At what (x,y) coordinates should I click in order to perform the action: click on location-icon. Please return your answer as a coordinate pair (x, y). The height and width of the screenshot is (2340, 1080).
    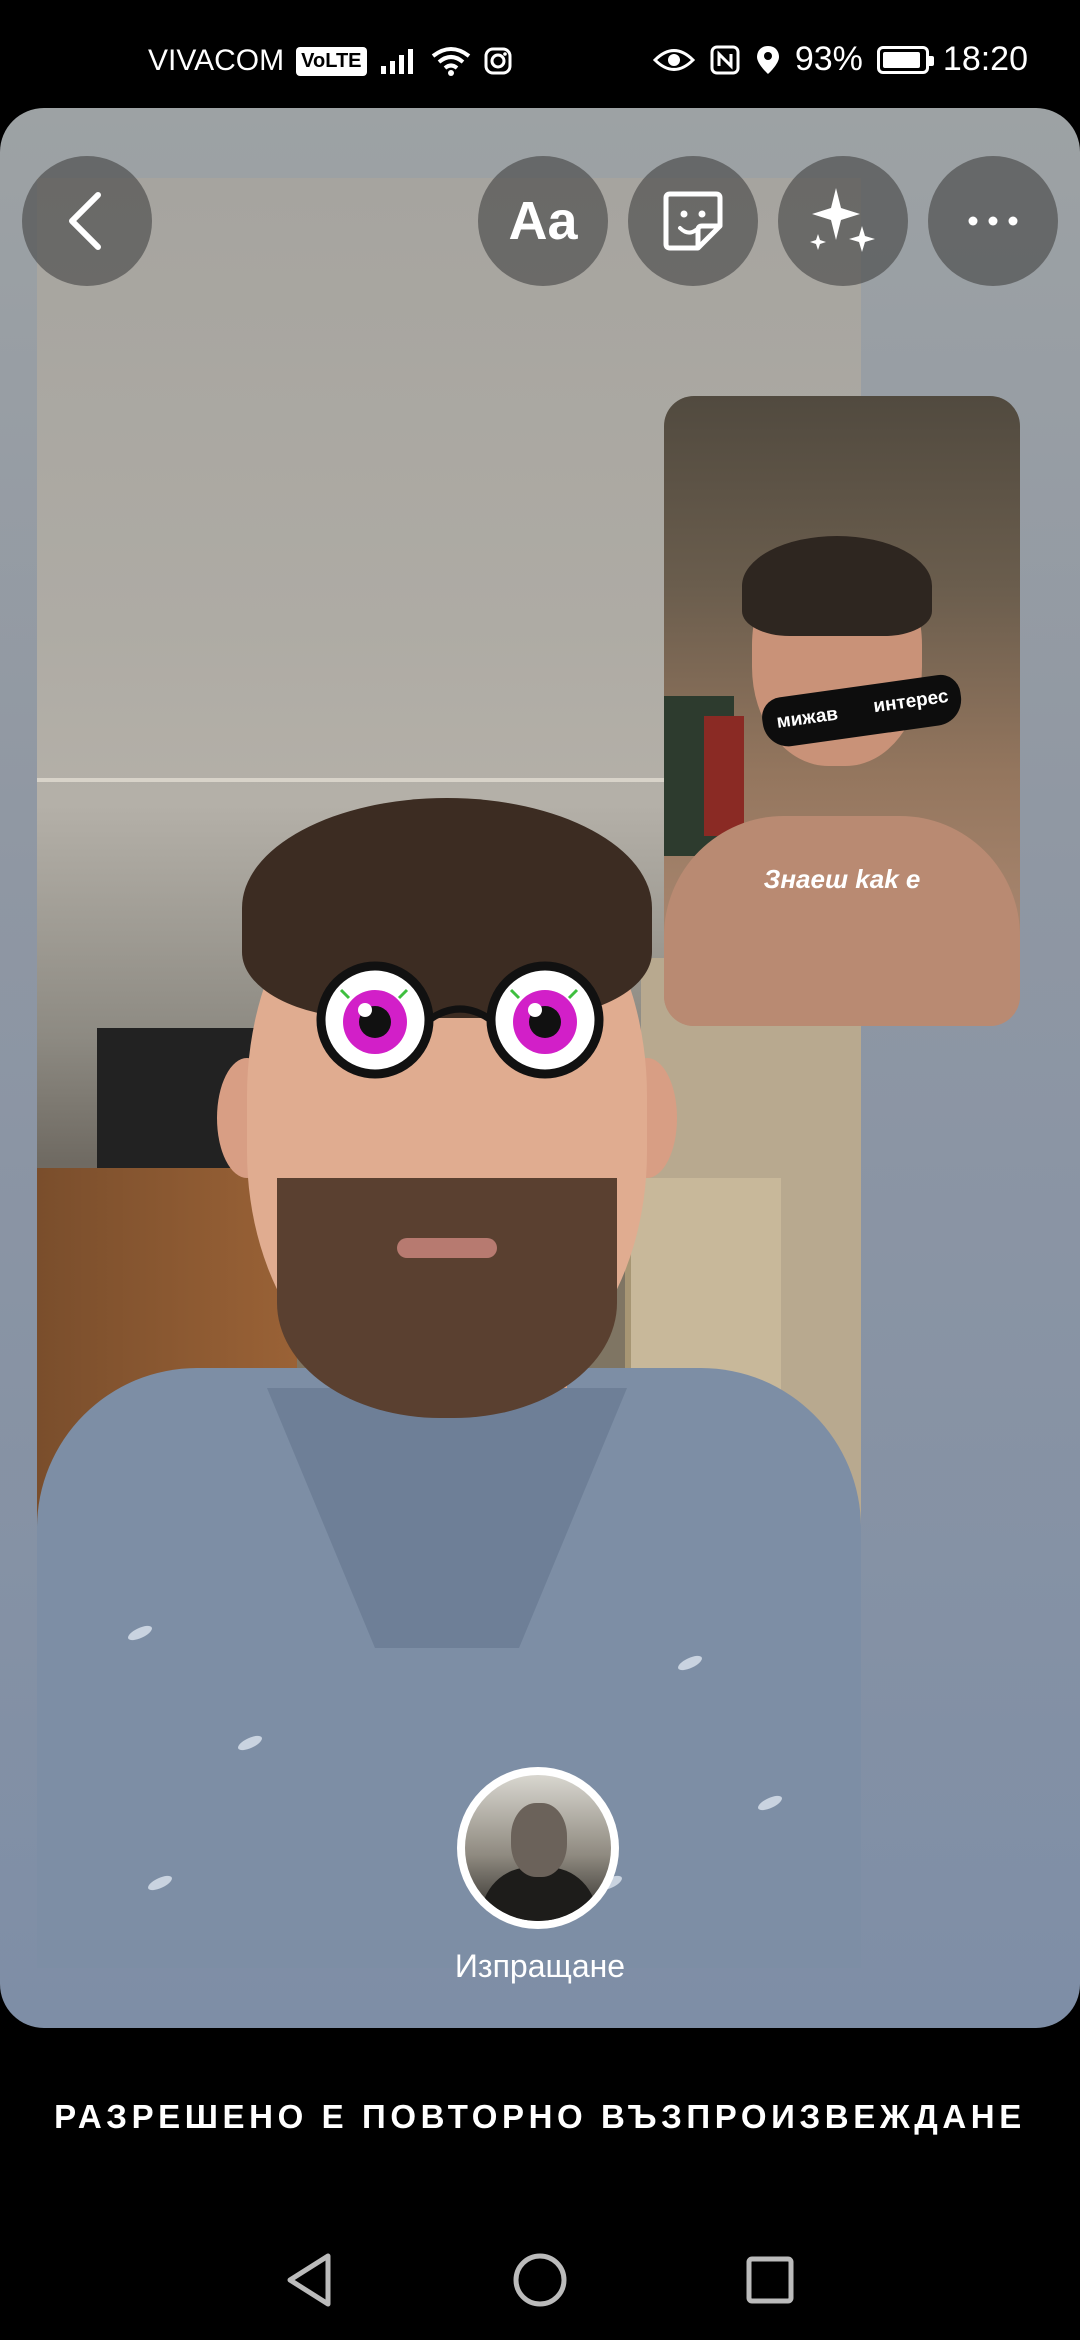
    Looking at the image, I should click on (767, 59).